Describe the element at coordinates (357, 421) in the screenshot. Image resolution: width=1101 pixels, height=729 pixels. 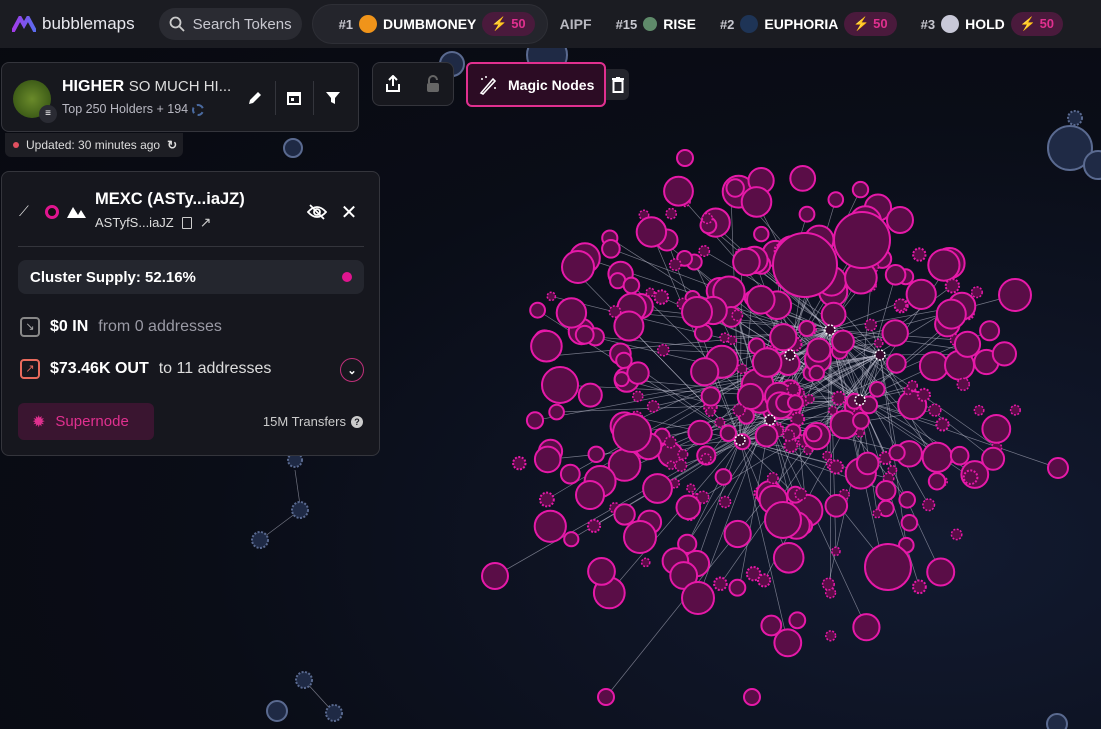
I see `help-icon: ?` at that location.